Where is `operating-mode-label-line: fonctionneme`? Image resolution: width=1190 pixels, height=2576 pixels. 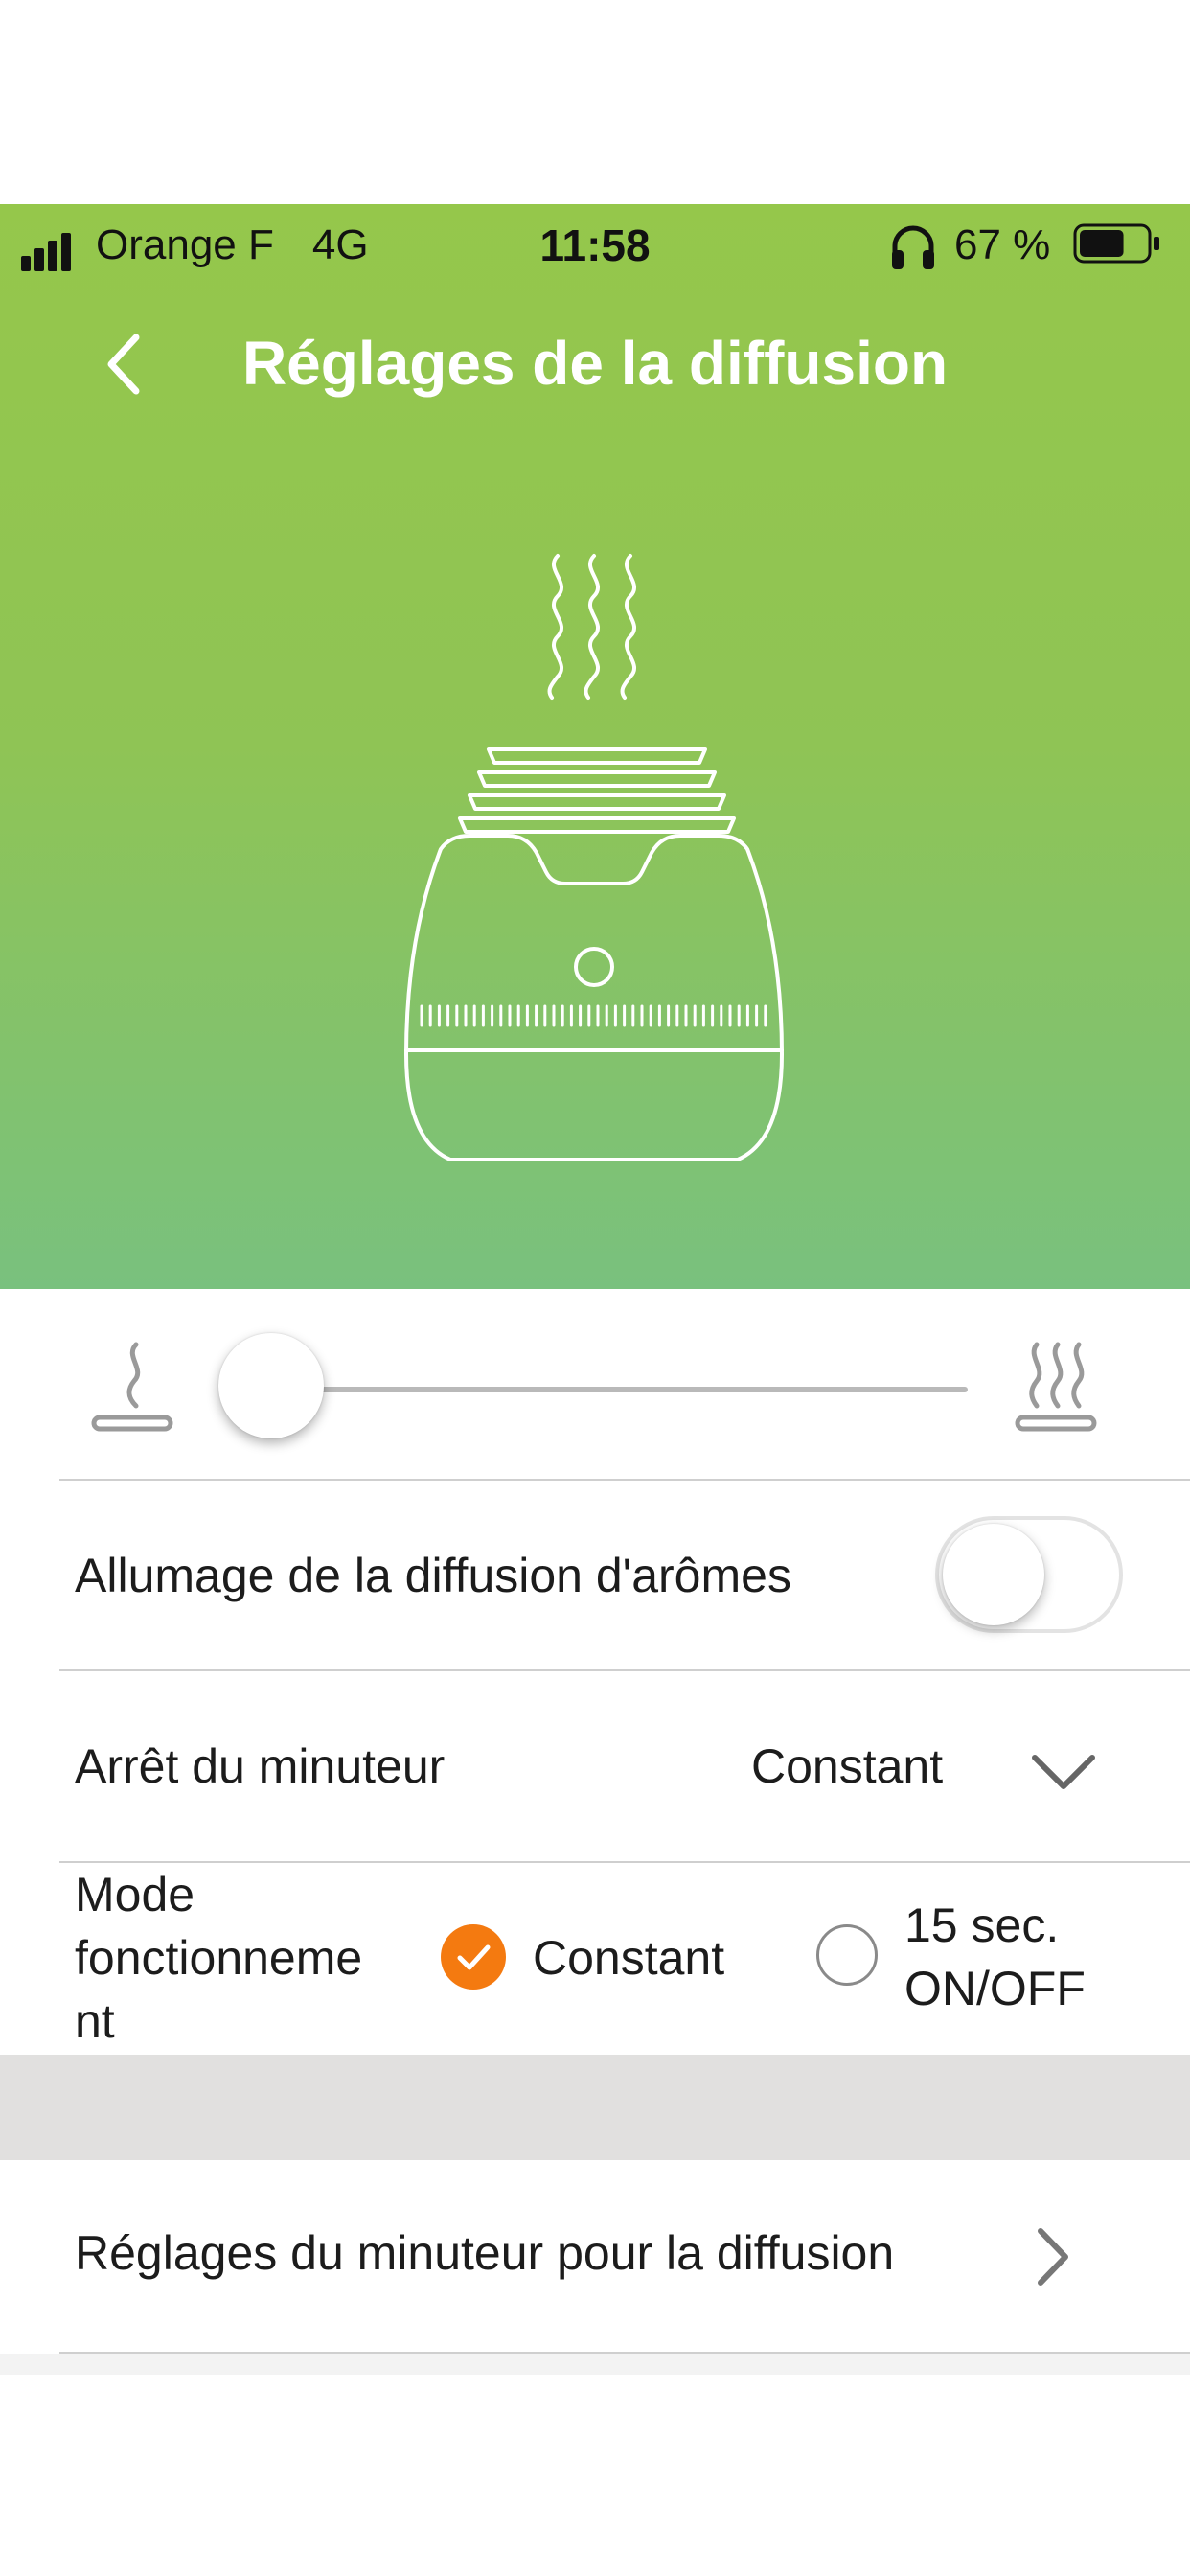 operating-mode-label-line: fonctionneme is located at coordinates (219, 1958).